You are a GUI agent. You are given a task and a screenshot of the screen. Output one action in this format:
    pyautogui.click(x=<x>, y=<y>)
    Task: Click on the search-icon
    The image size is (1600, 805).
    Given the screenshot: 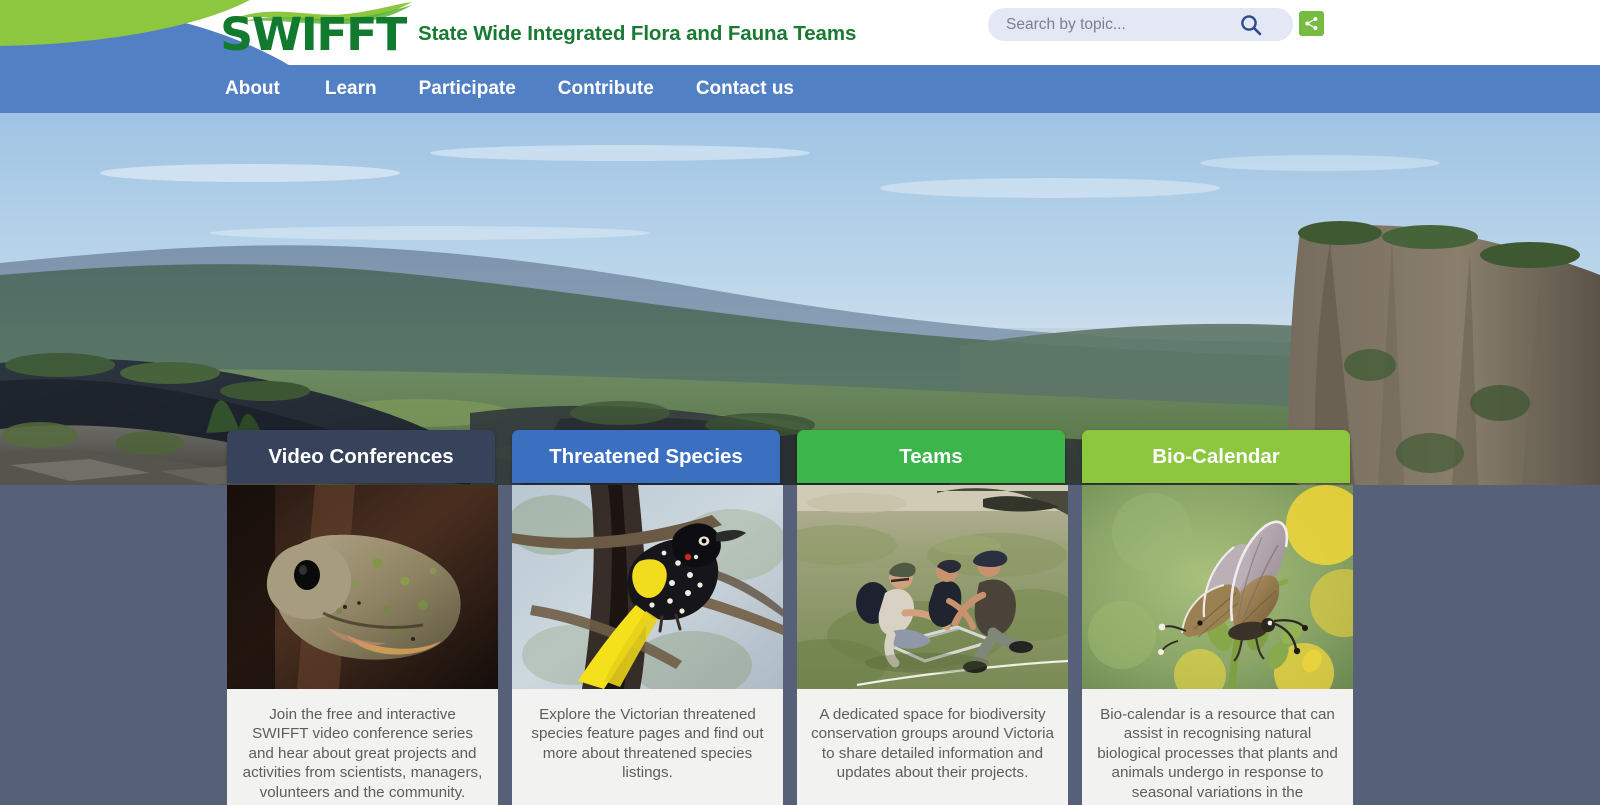 What is the action you would take?
    pyautogui.click(x=1251, y=24)
    